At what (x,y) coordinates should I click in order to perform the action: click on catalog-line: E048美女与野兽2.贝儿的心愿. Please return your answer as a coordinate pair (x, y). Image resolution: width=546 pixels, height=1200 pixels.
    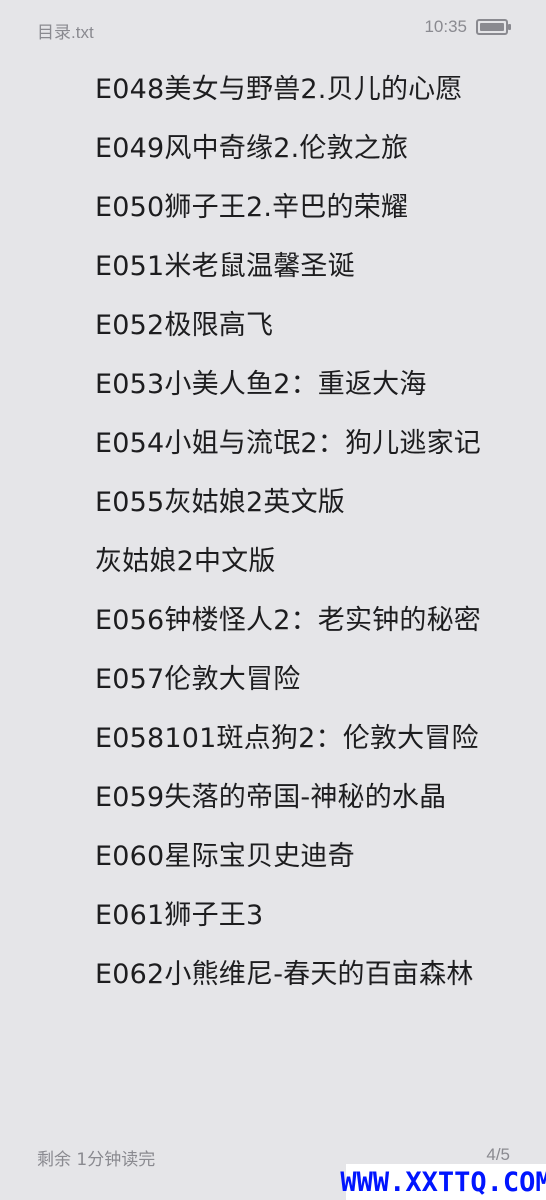
    Looking at the image, I should click on (279, 89).